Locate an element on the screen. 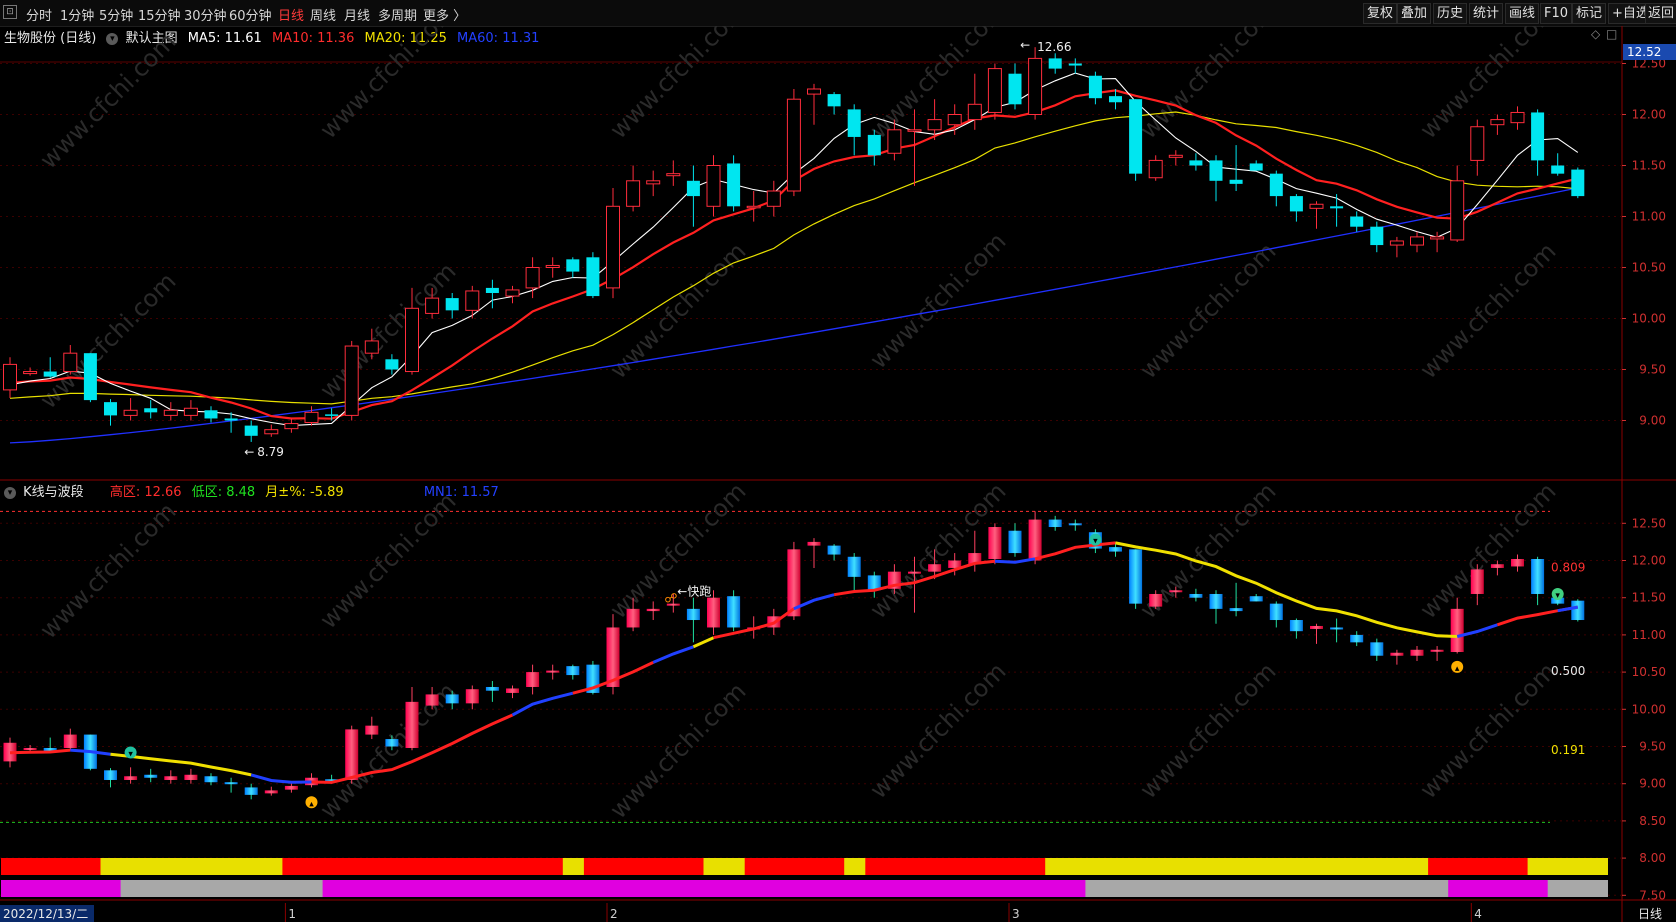  wave-transition-segment is located at coordinates (542, 704).